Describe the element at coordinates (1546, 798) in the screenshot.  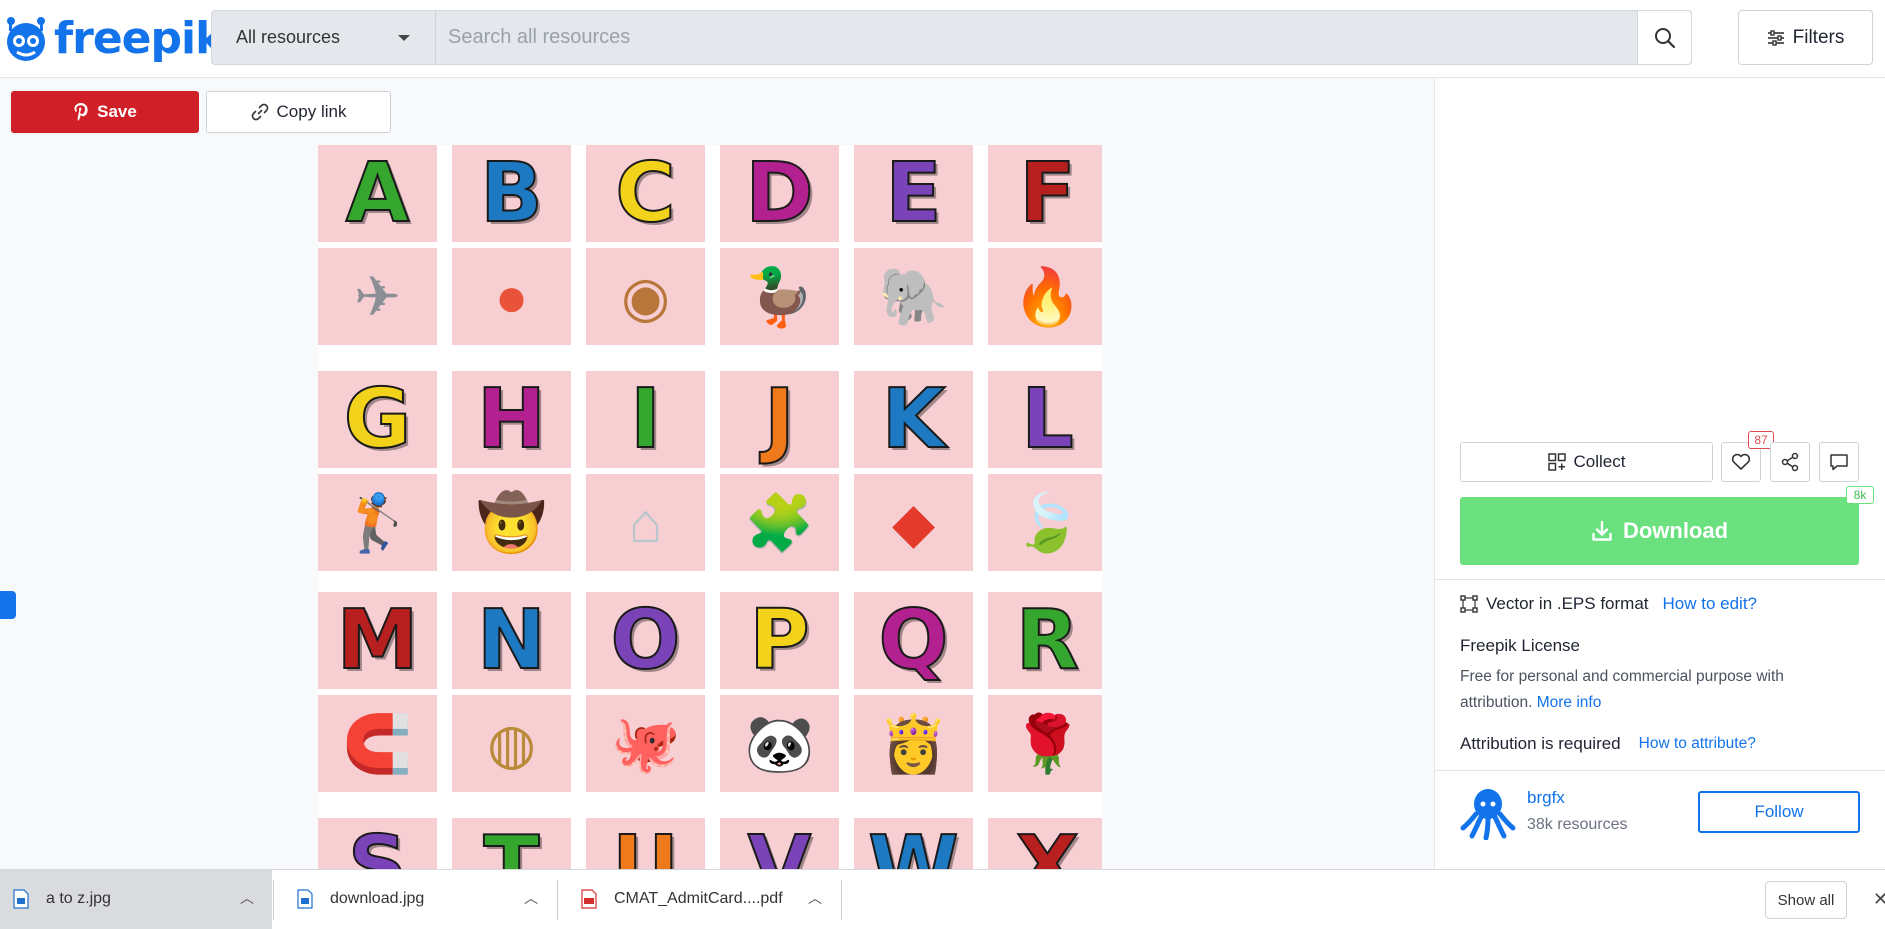
I see `author-name-link: brgfx` at that location.